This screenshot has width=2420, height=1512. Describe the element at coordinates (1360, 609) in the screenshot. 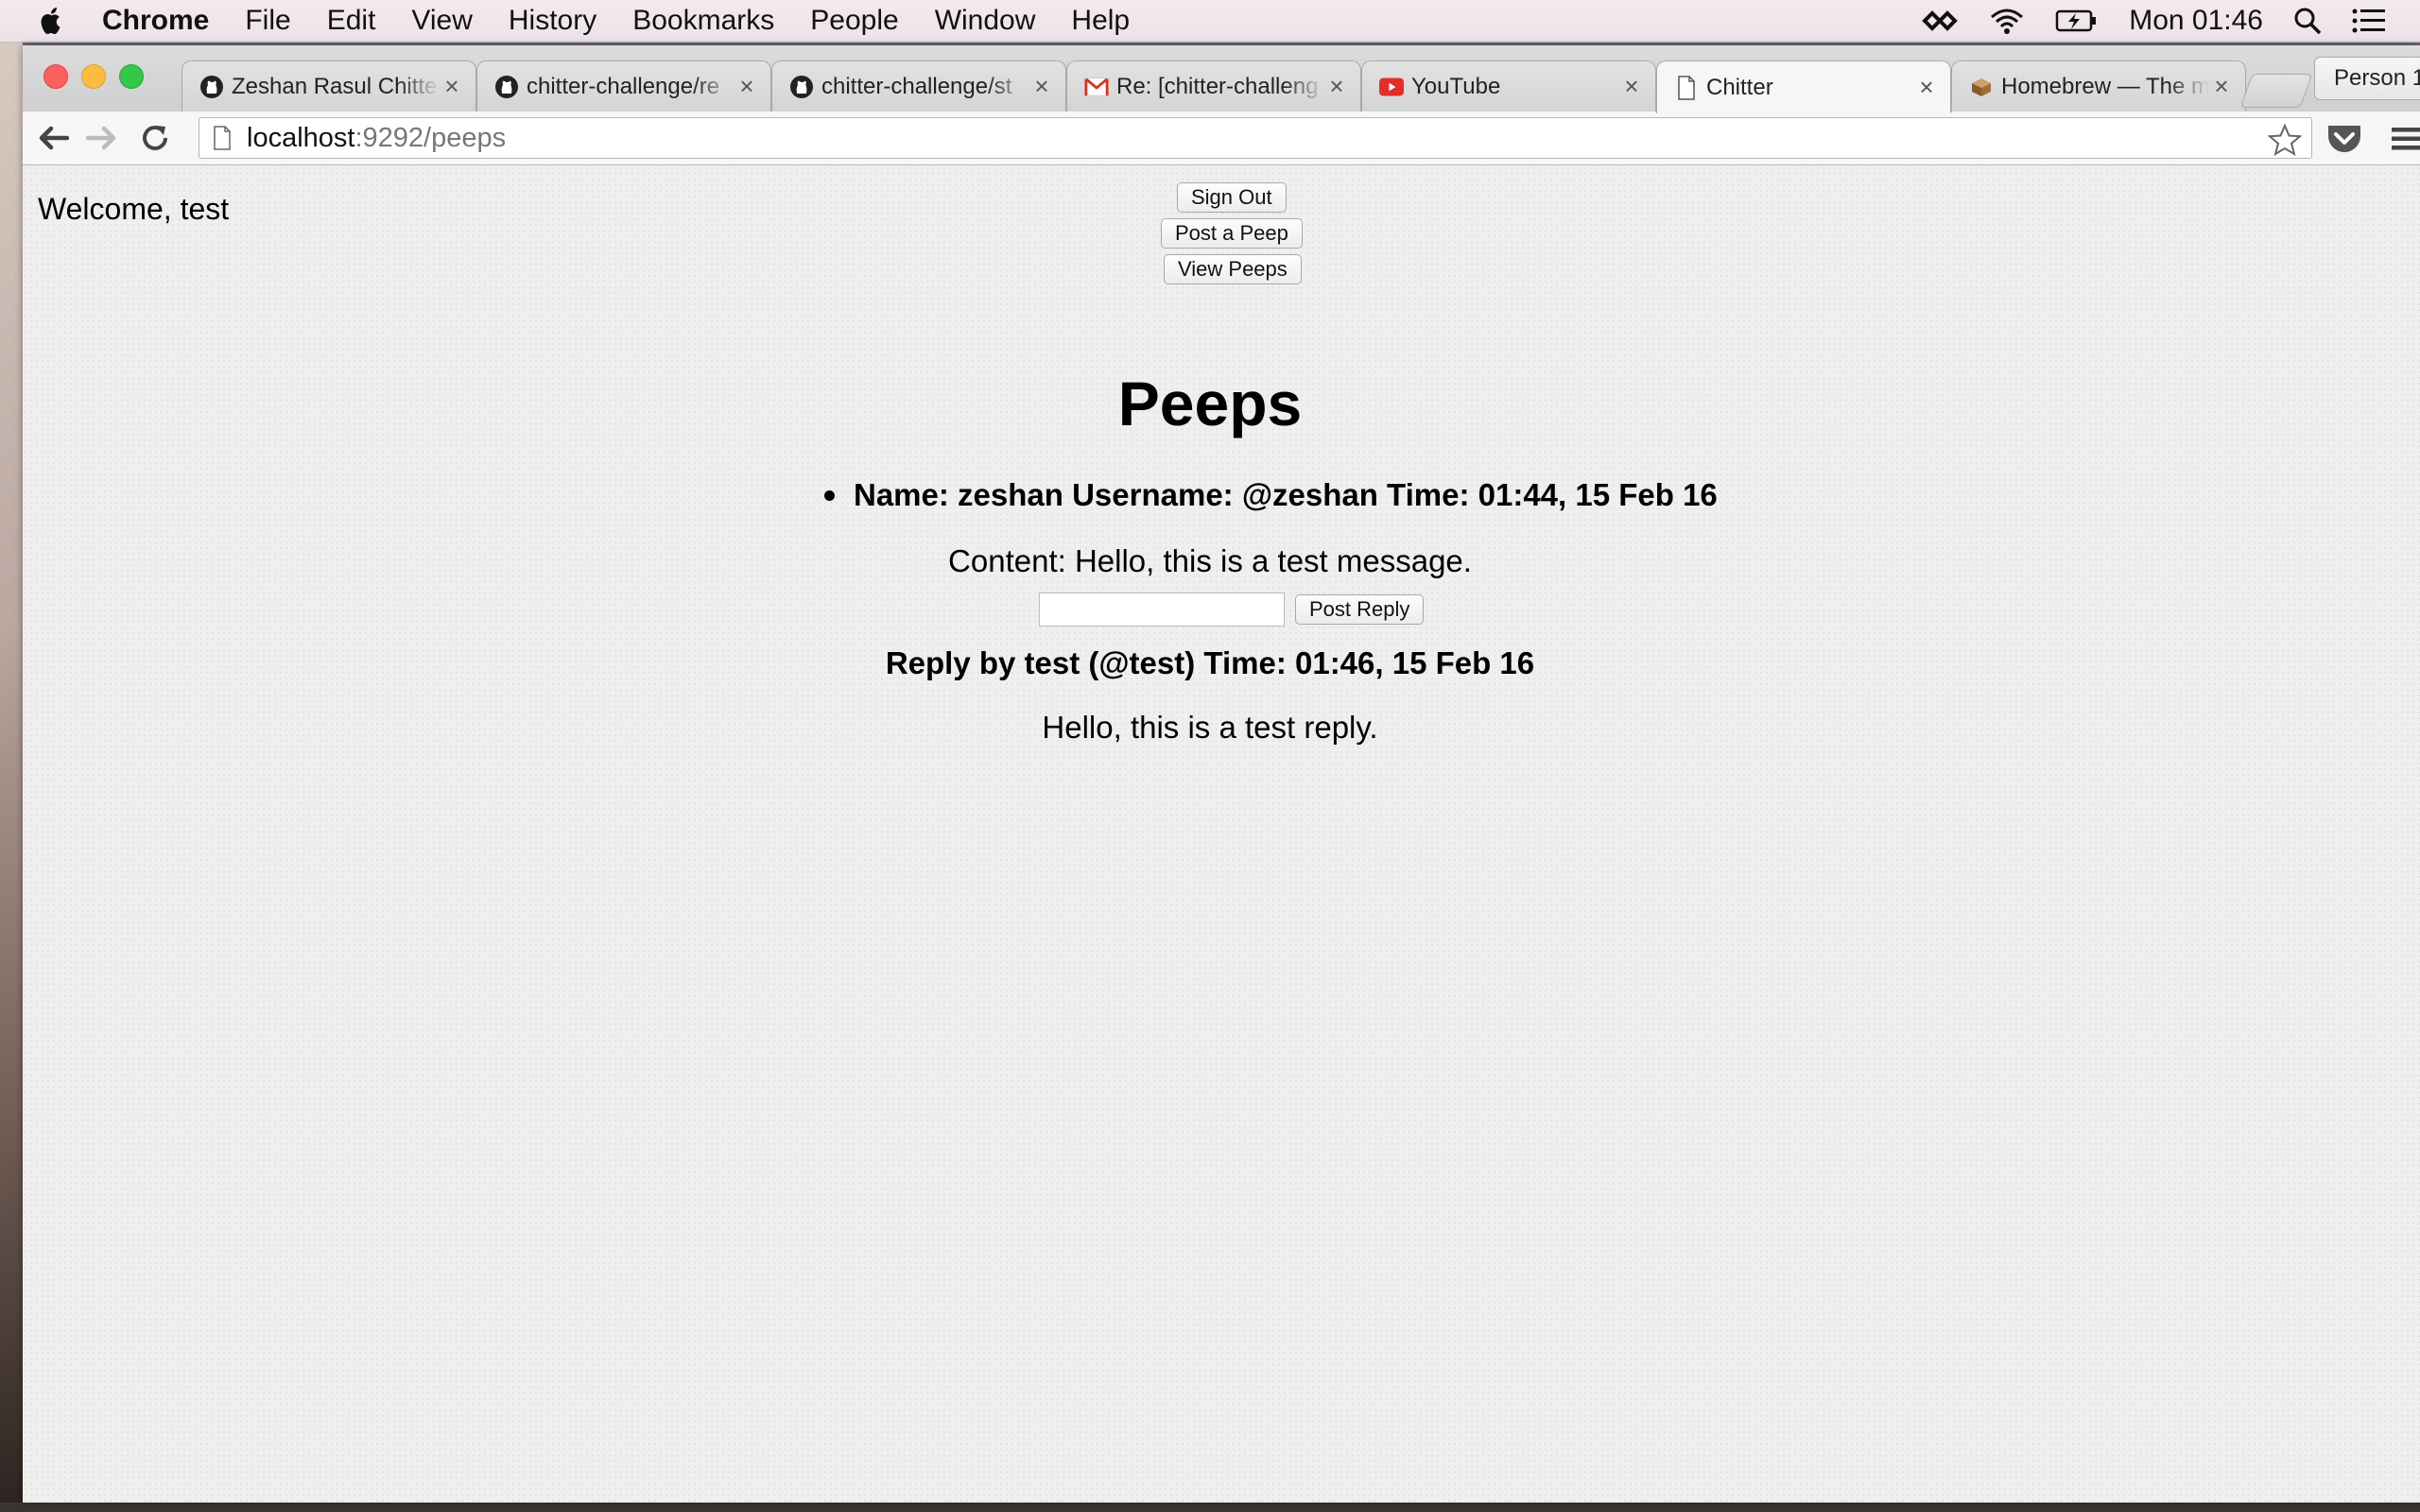

I see `post-reply-button: Post Reply` at that location.